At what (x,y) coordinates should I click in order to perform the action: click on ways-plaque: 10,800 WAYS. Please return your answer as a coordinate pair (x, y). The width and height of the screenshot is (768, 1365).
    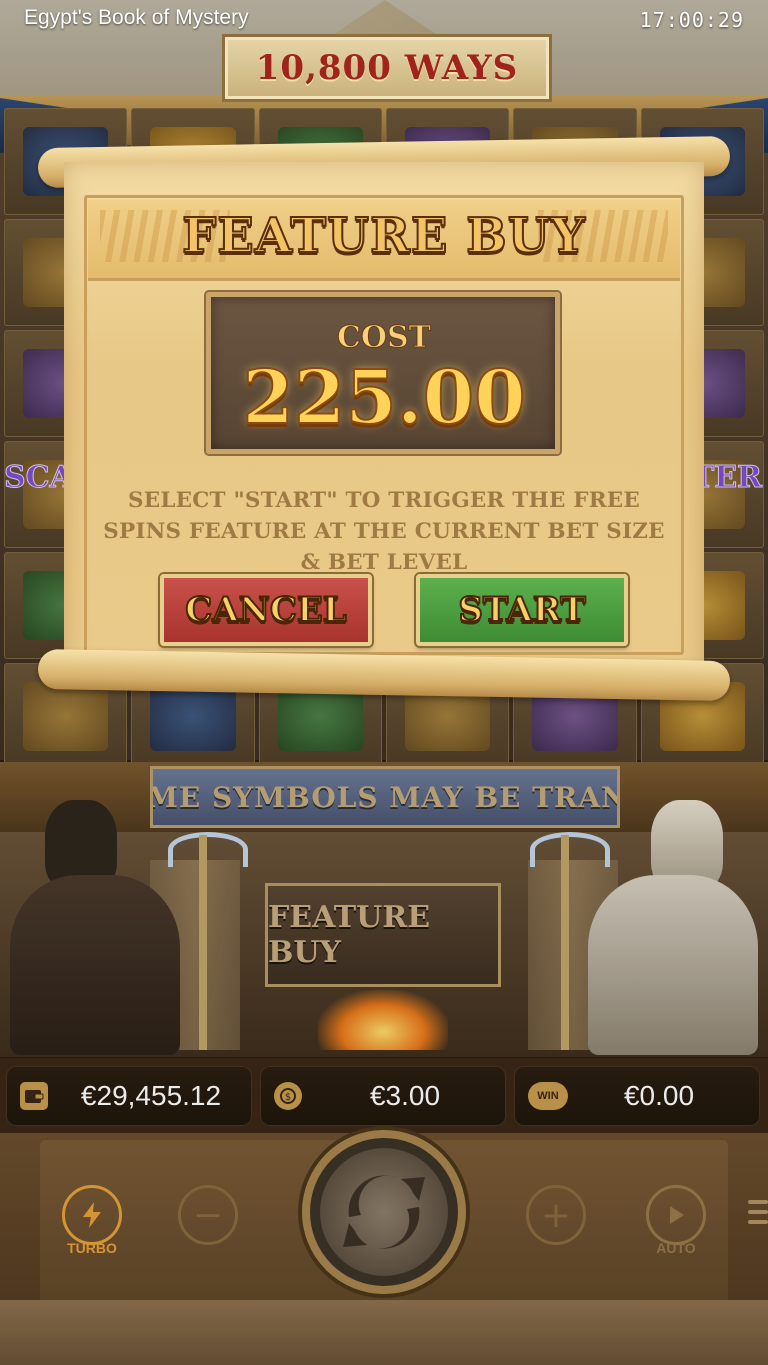
    Looking at the image, I should click on (387, 68).